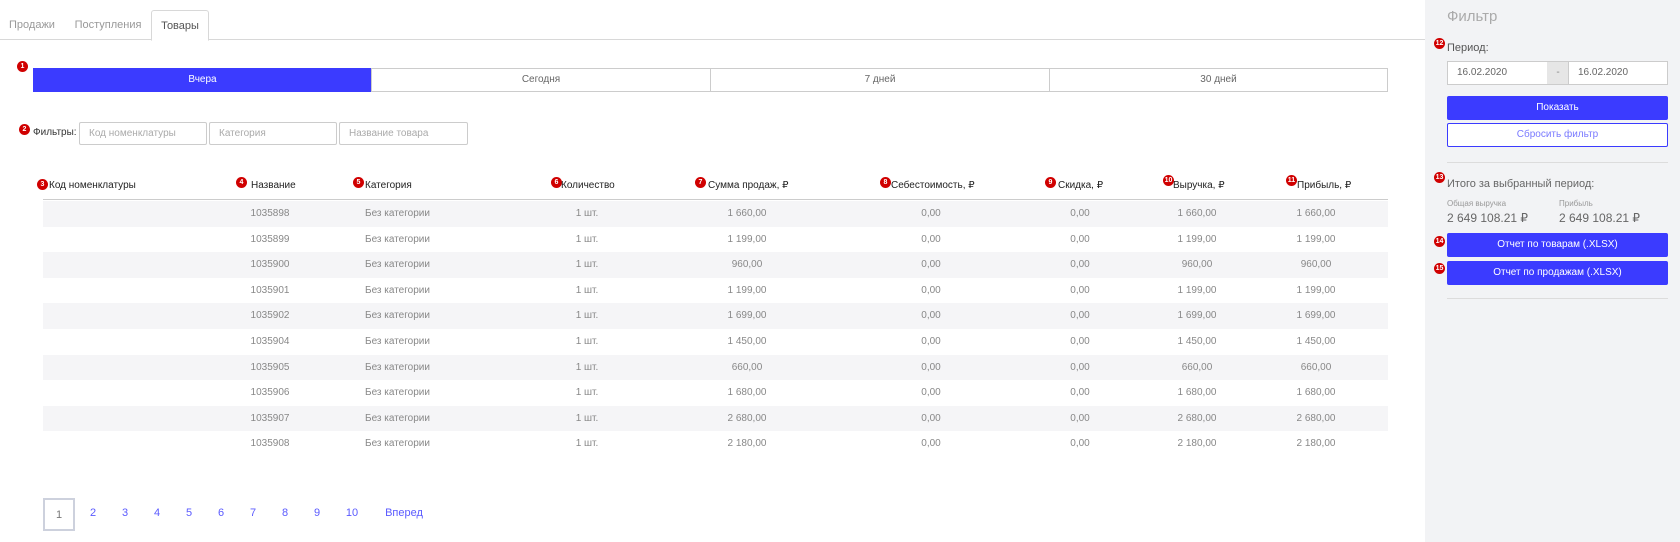  Describe the element at coordinates (189, 514) in the screenshot. I see `page-5-button: 5` at that location.